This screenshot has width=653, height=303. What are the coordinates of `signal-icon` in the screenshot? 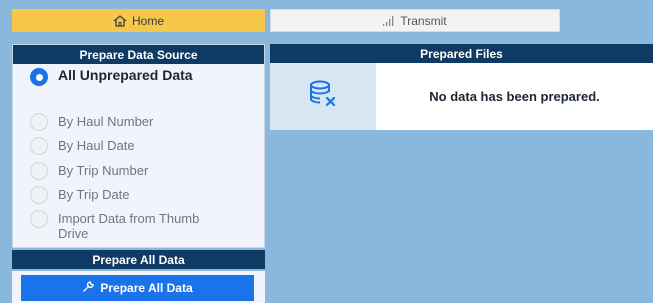 It's located at (389, 20).